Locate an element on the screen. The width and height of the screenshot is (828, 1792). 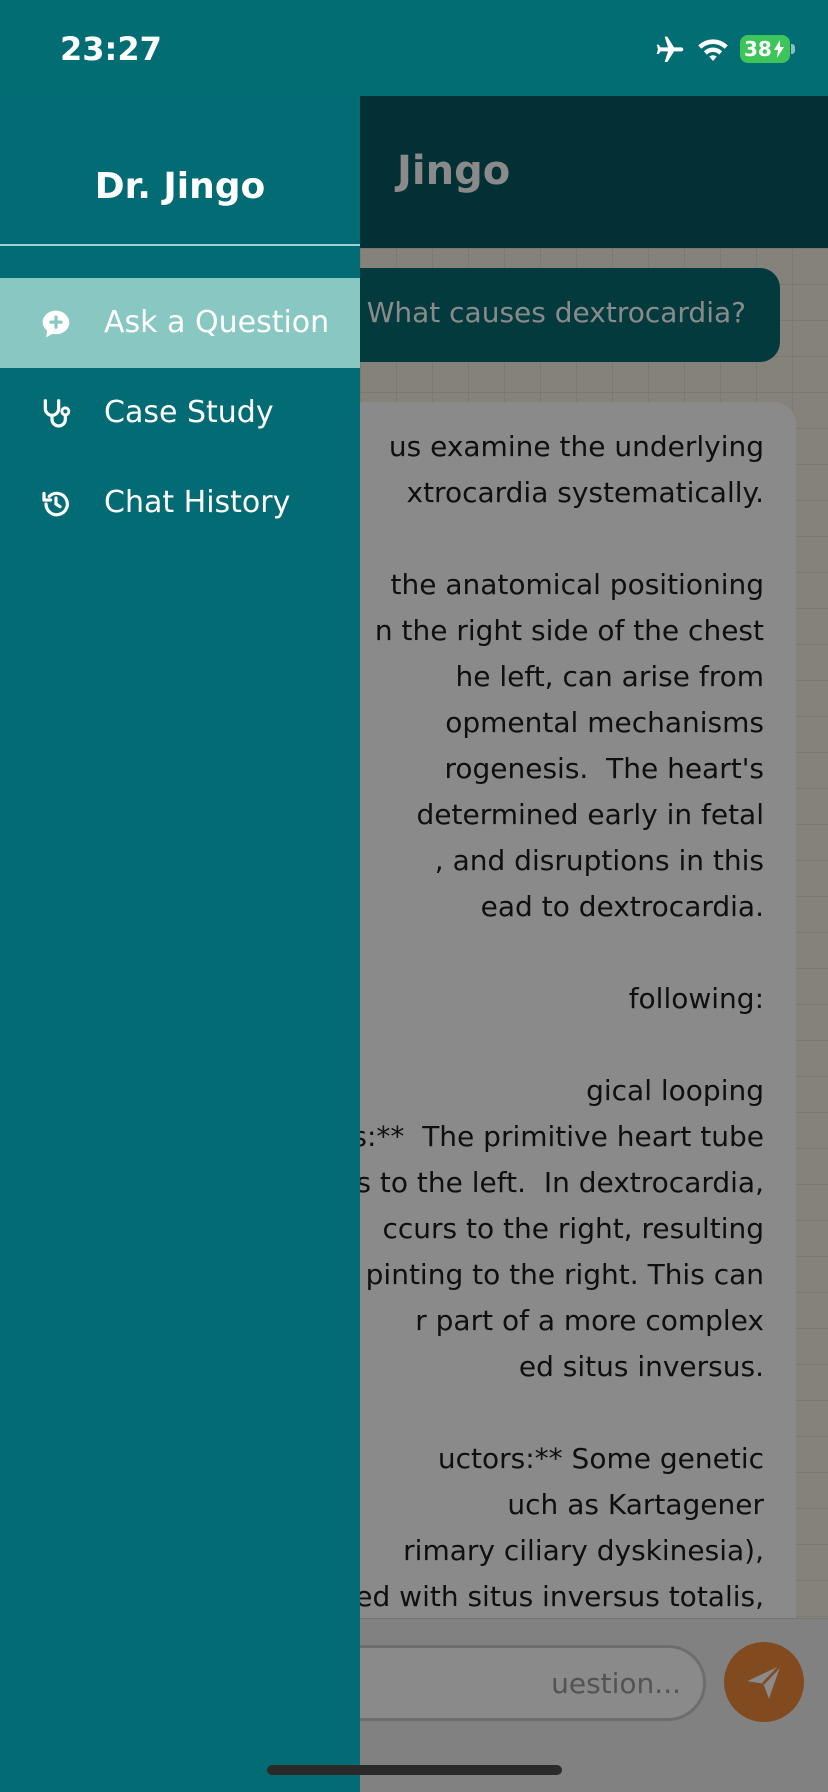
chat-plus-icon is located at coordinates (56, 324).